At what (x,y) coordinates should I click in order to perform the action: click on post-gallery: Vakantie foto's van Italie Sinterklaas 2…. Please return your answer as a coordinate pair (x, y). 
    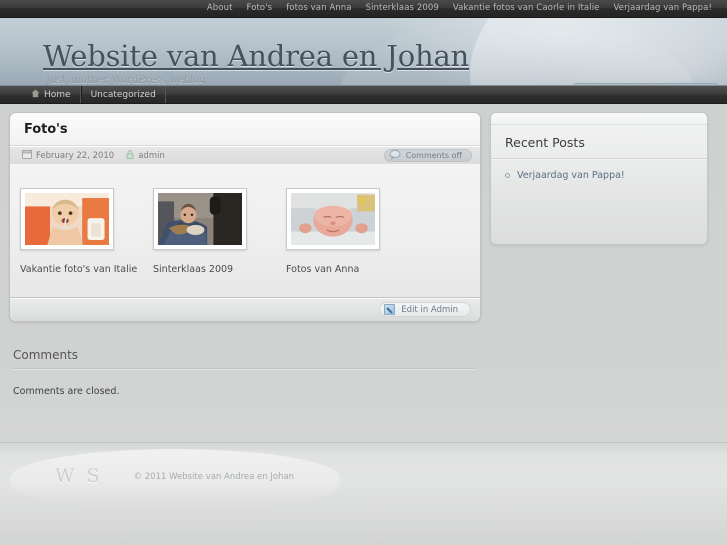
    Looking at the image, I should click on (245, 231).